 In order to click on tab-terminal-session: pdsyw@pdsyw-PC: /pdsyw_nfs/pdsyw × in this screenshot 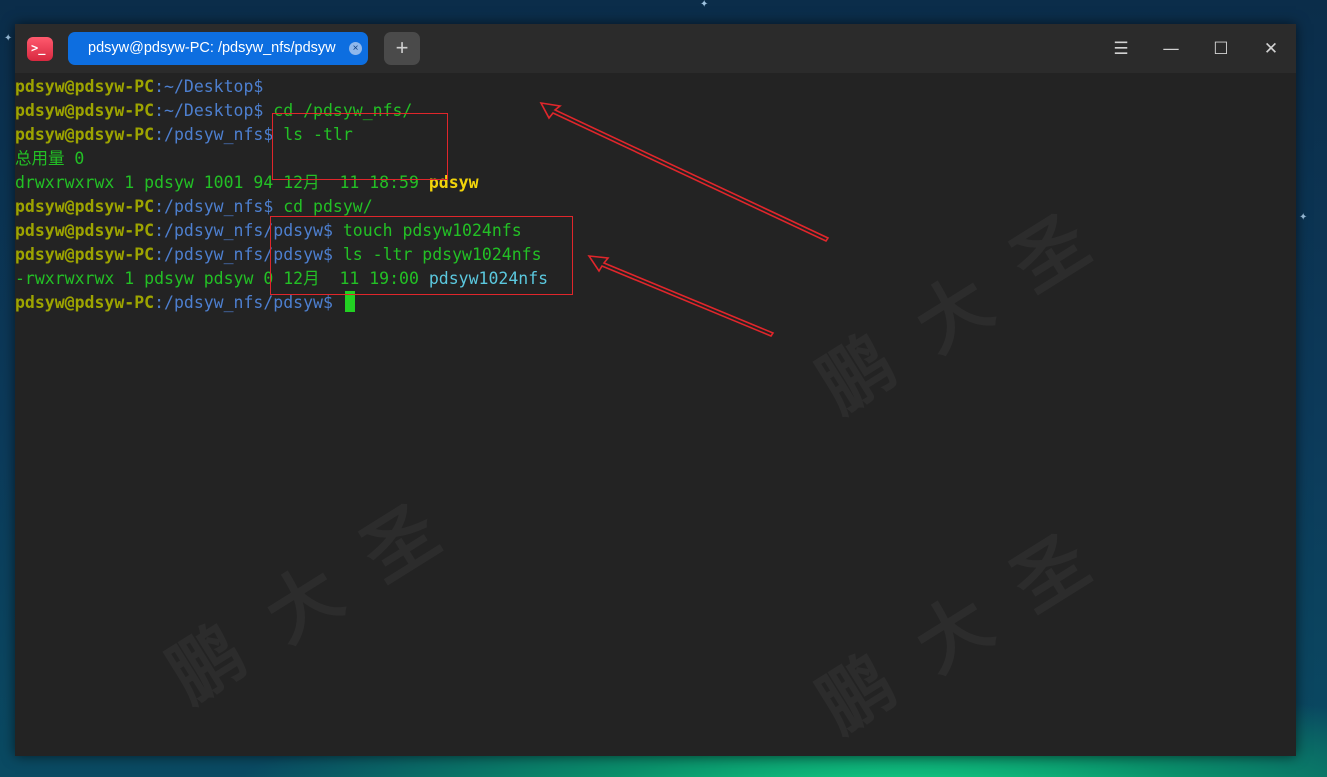, I will do `click(218, 48)`.